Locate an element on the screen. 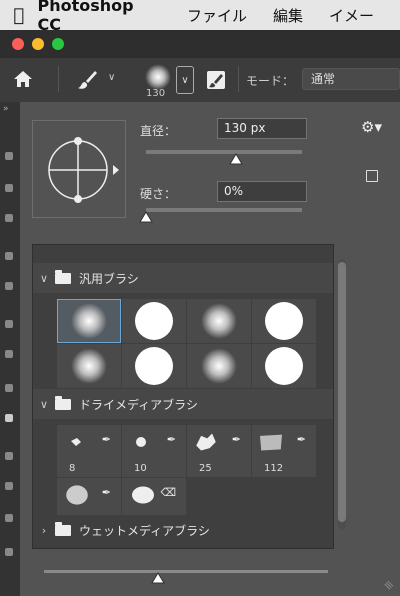 The image size is (400, 596). pencil-tip-icon is located at coordinates (76, 442).